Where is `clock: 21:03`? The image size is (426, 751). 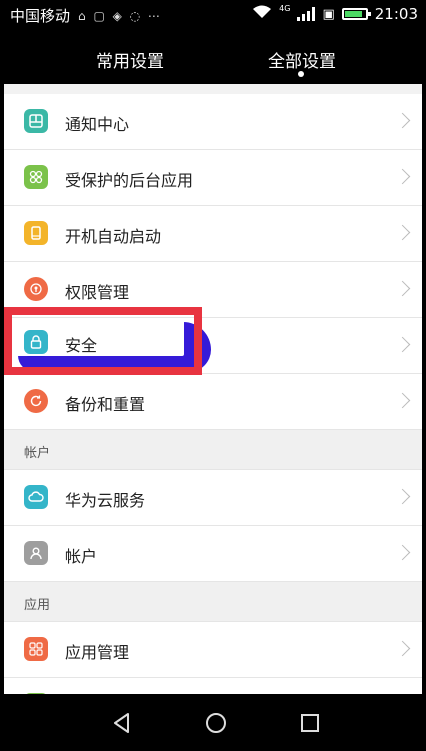
clock: 21:03 is located at coordinates (396, 14).